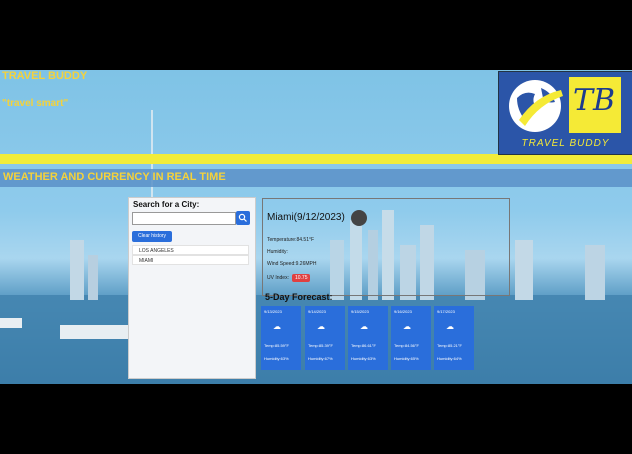  I want to click on forecast-title: 5-Day Forecast:, so click(299, 297).